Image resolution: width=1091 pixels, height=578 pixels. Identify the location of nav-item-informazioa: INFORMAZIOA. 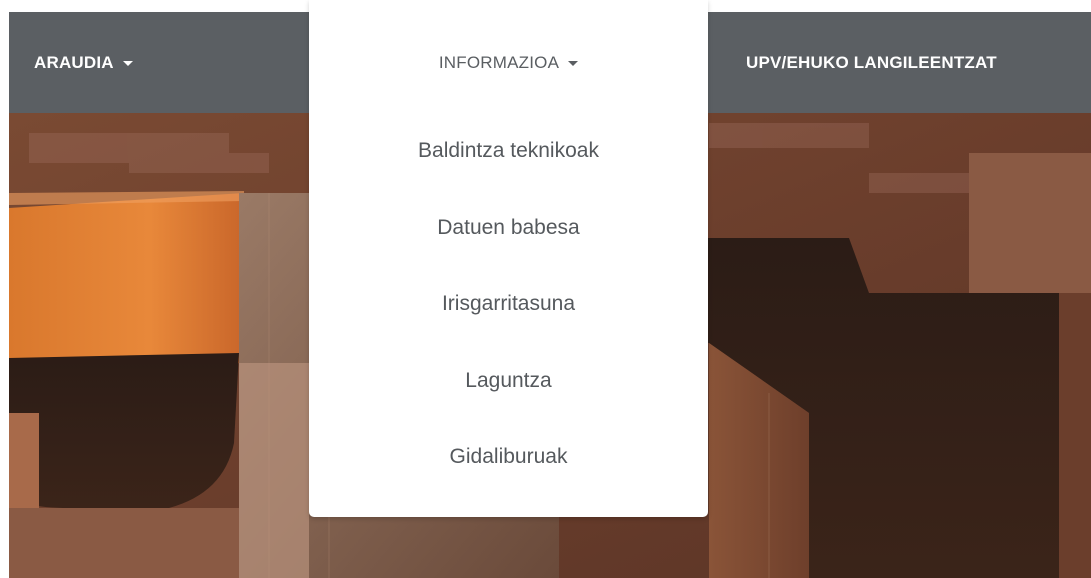
(508, 62).